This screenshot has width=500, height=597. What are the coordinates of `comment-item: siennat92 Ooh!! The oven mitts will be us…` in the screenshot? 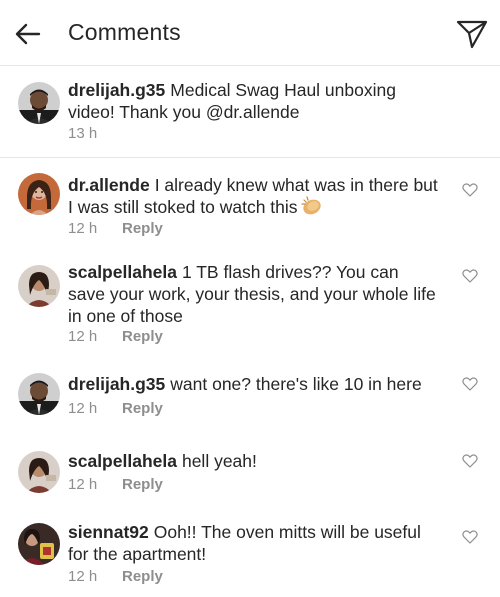 It's located at (250, 554).